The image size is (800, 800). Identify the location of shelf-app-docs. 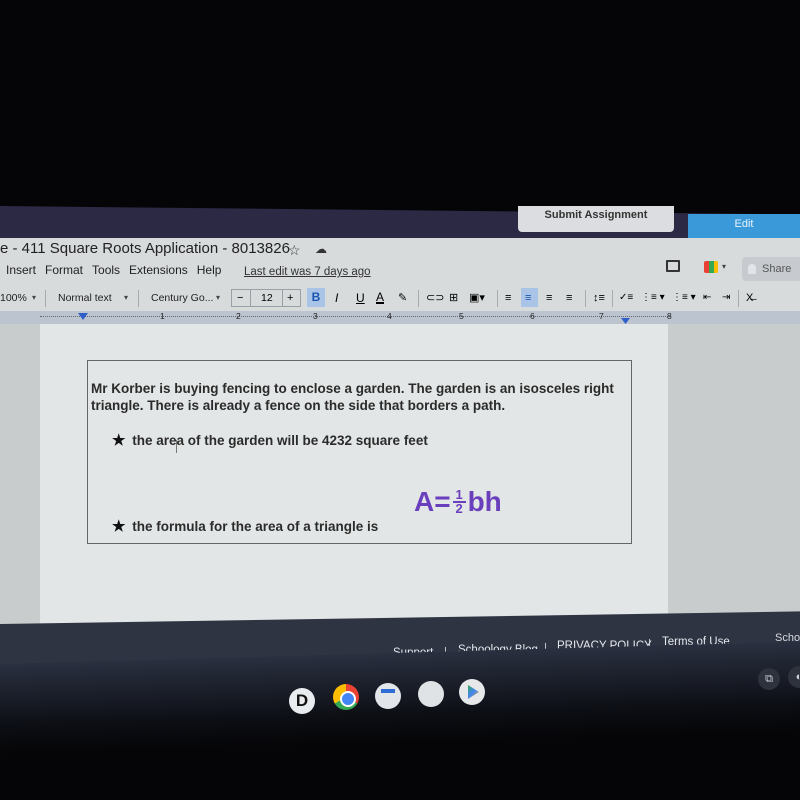
(388, 696).